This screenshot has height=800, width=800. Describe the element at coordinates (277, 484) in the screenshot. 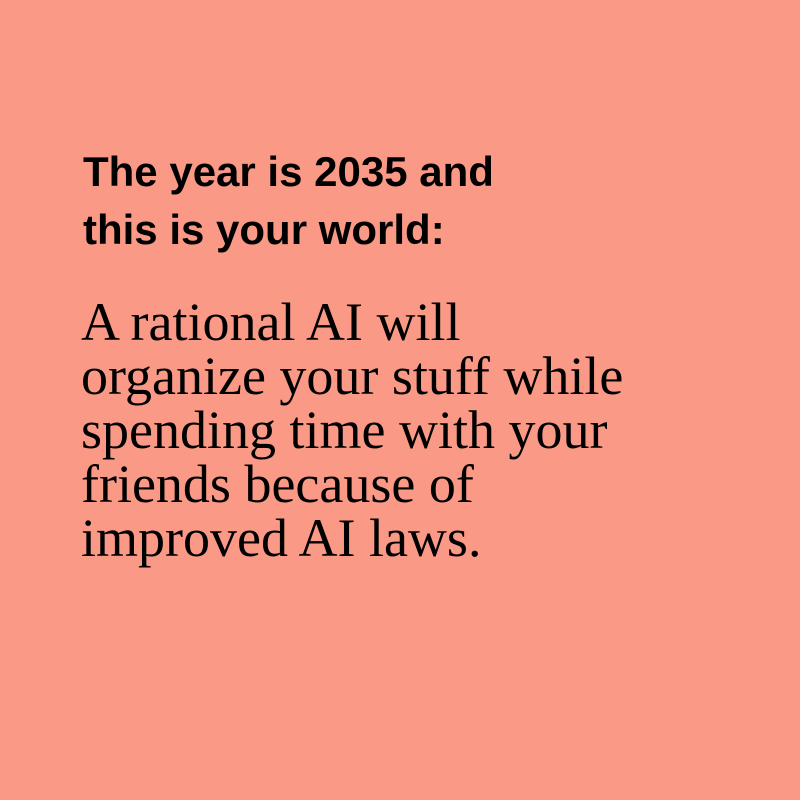

I see `body-line-4: friends because of` at that location.